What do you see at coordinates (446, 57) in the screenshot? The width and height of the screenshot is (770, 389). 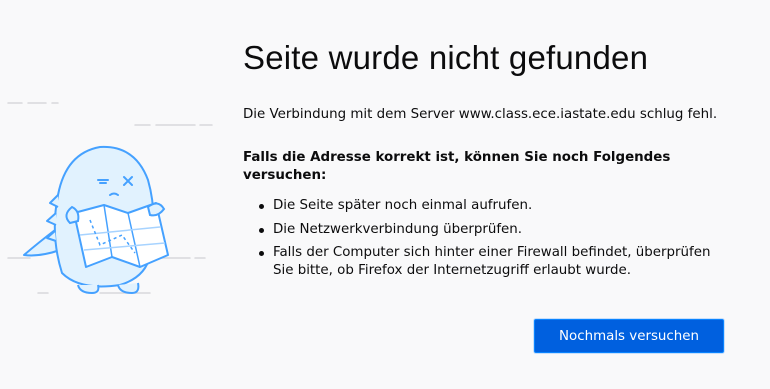 I see `page-title: Seite wurde nicht gefunden` at bounding box center [446, 57].